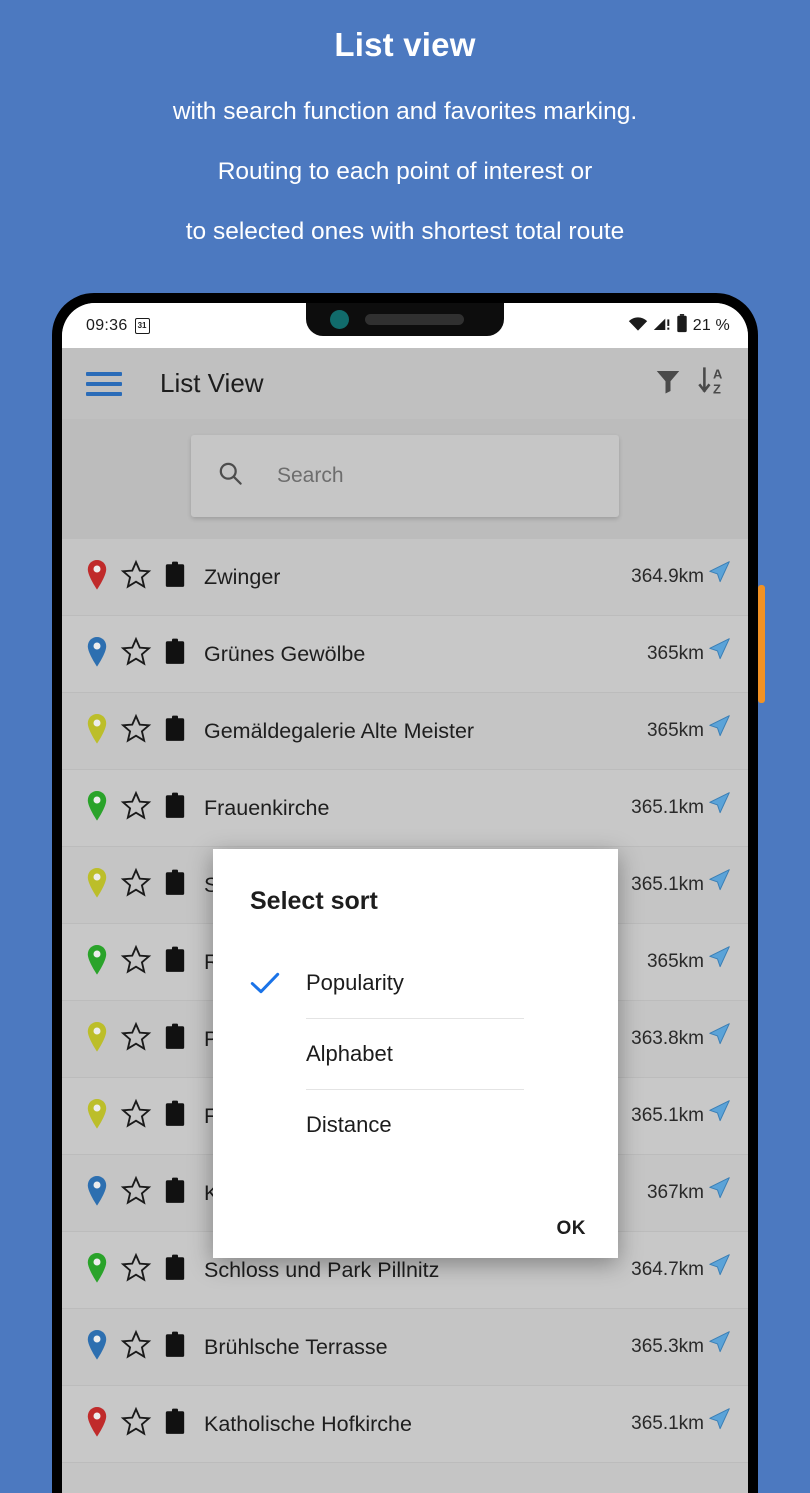 The image size is (810, 1493). What do you see at coordinates (572, 1229) in the screenshot?
I see `ok-button: OK` at bounding box center [572, 1229].